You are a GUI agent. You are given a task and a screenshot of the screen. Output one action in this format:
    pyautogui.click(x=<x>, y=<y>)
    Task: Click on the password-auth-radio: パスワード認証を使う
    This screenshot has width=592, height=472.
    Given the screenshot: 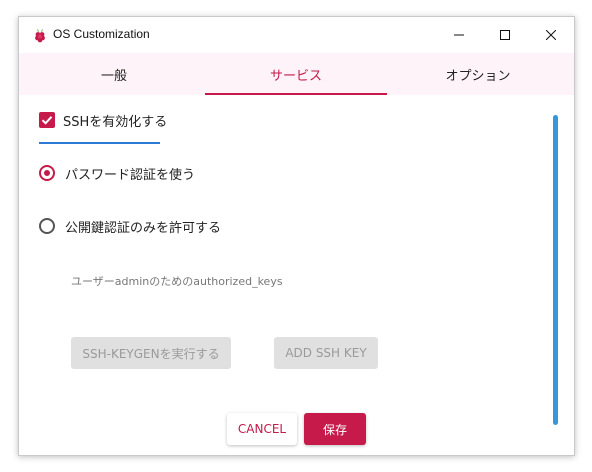 What is the action you would take?
    pyautogui.click(x=117, y=173)
    